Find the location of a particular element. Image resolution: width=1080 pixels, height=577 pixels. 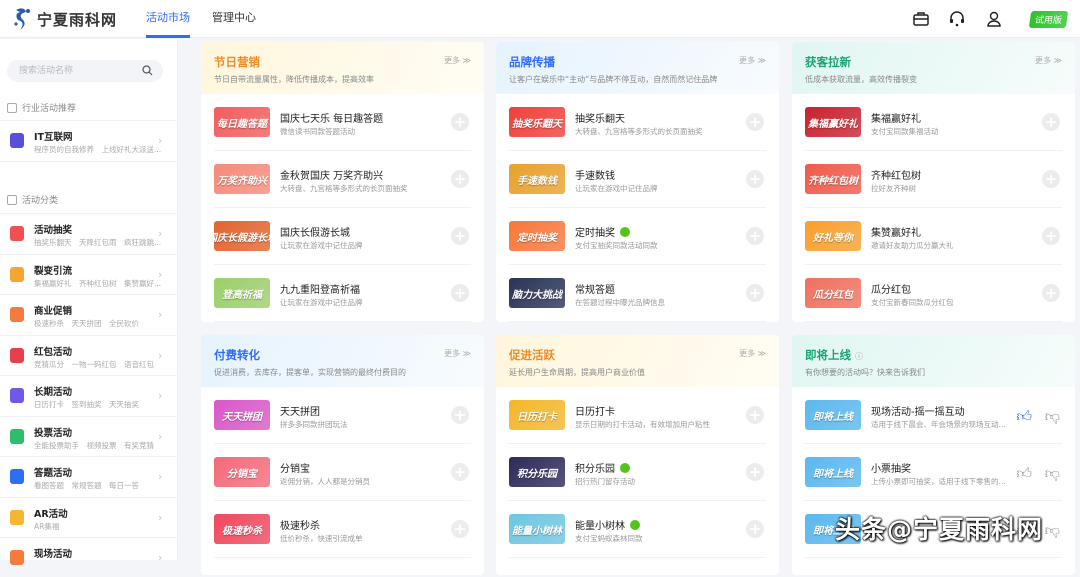

activity-title: 极速秒杀 is located at coordinates (300, 526).